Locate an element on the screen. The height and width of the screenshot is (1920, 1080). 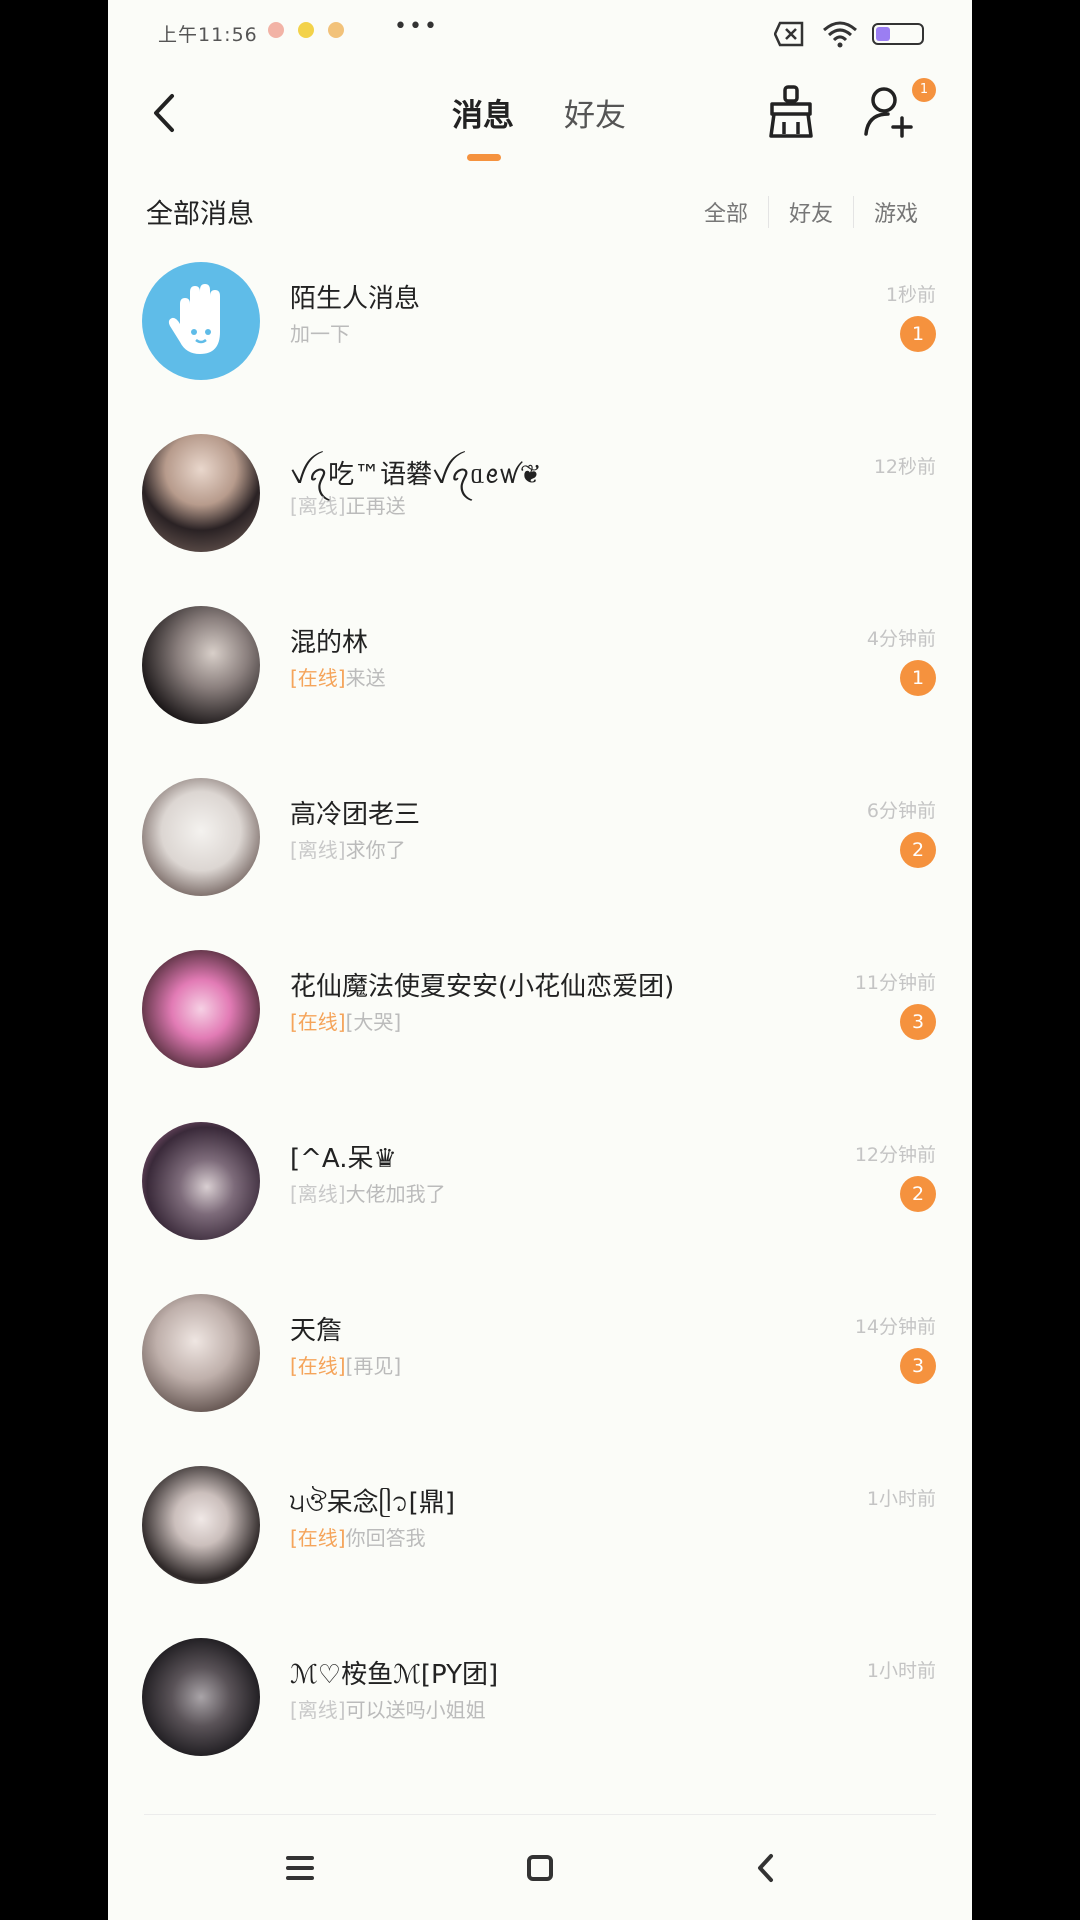
last-message: 求你了 is located at coordinates (375, 850).